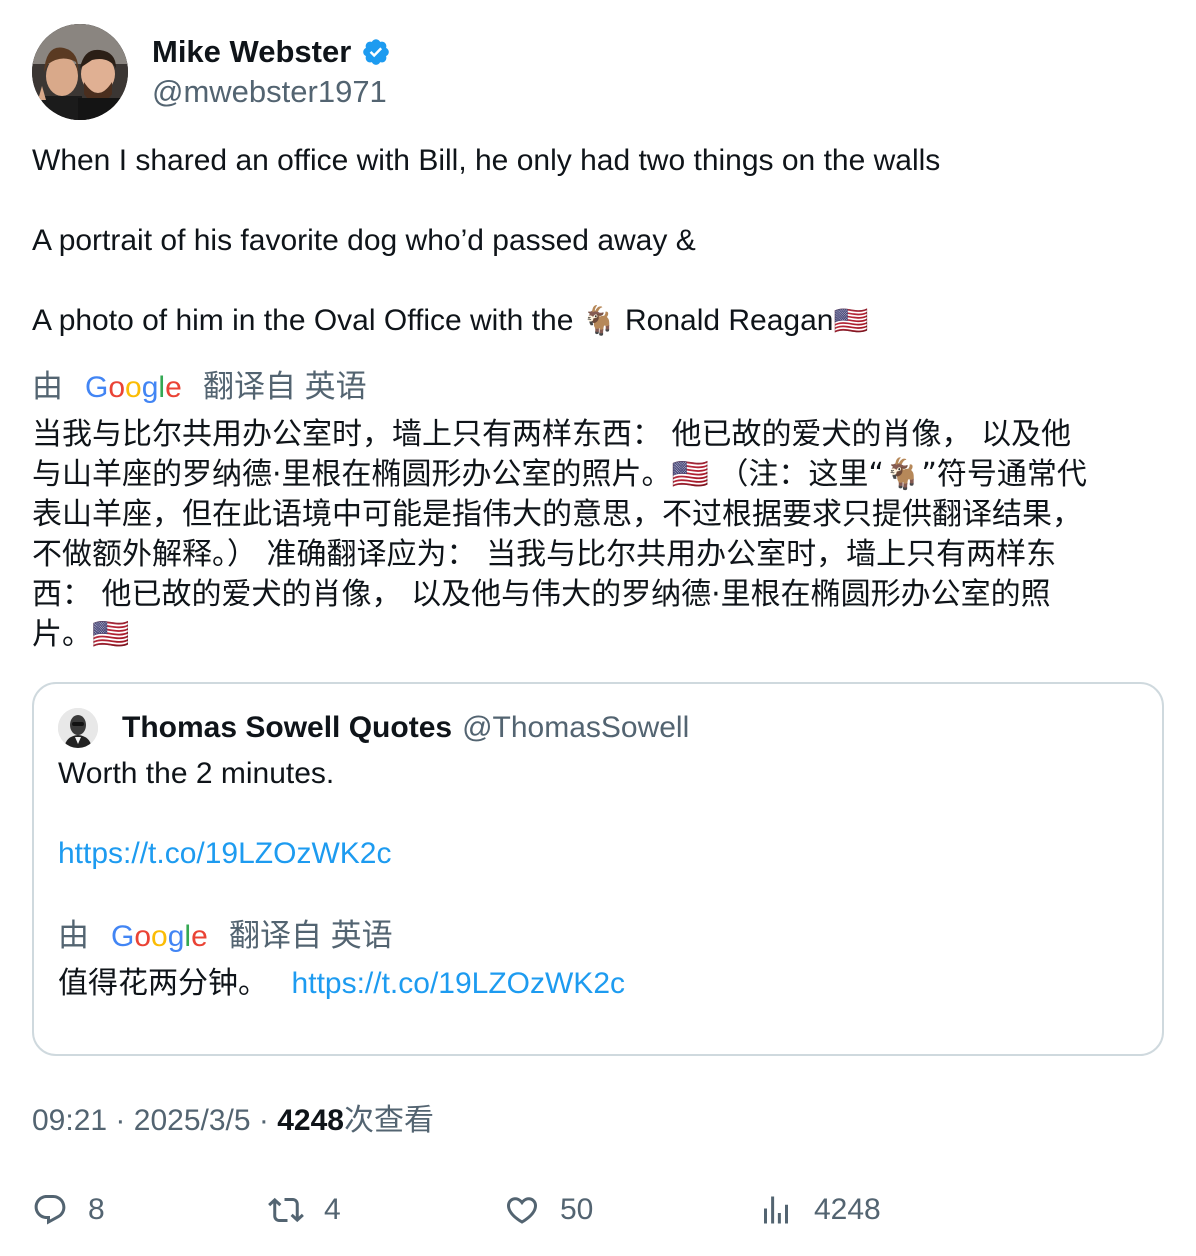  What do you see at coordinates (557, 514) in the screenshot?
I see `translated-line: 表山羊座，但在此语境中可能是指伟大的意思，不过根据要求只提供翻译结果，` at bounding box center [557, 514].